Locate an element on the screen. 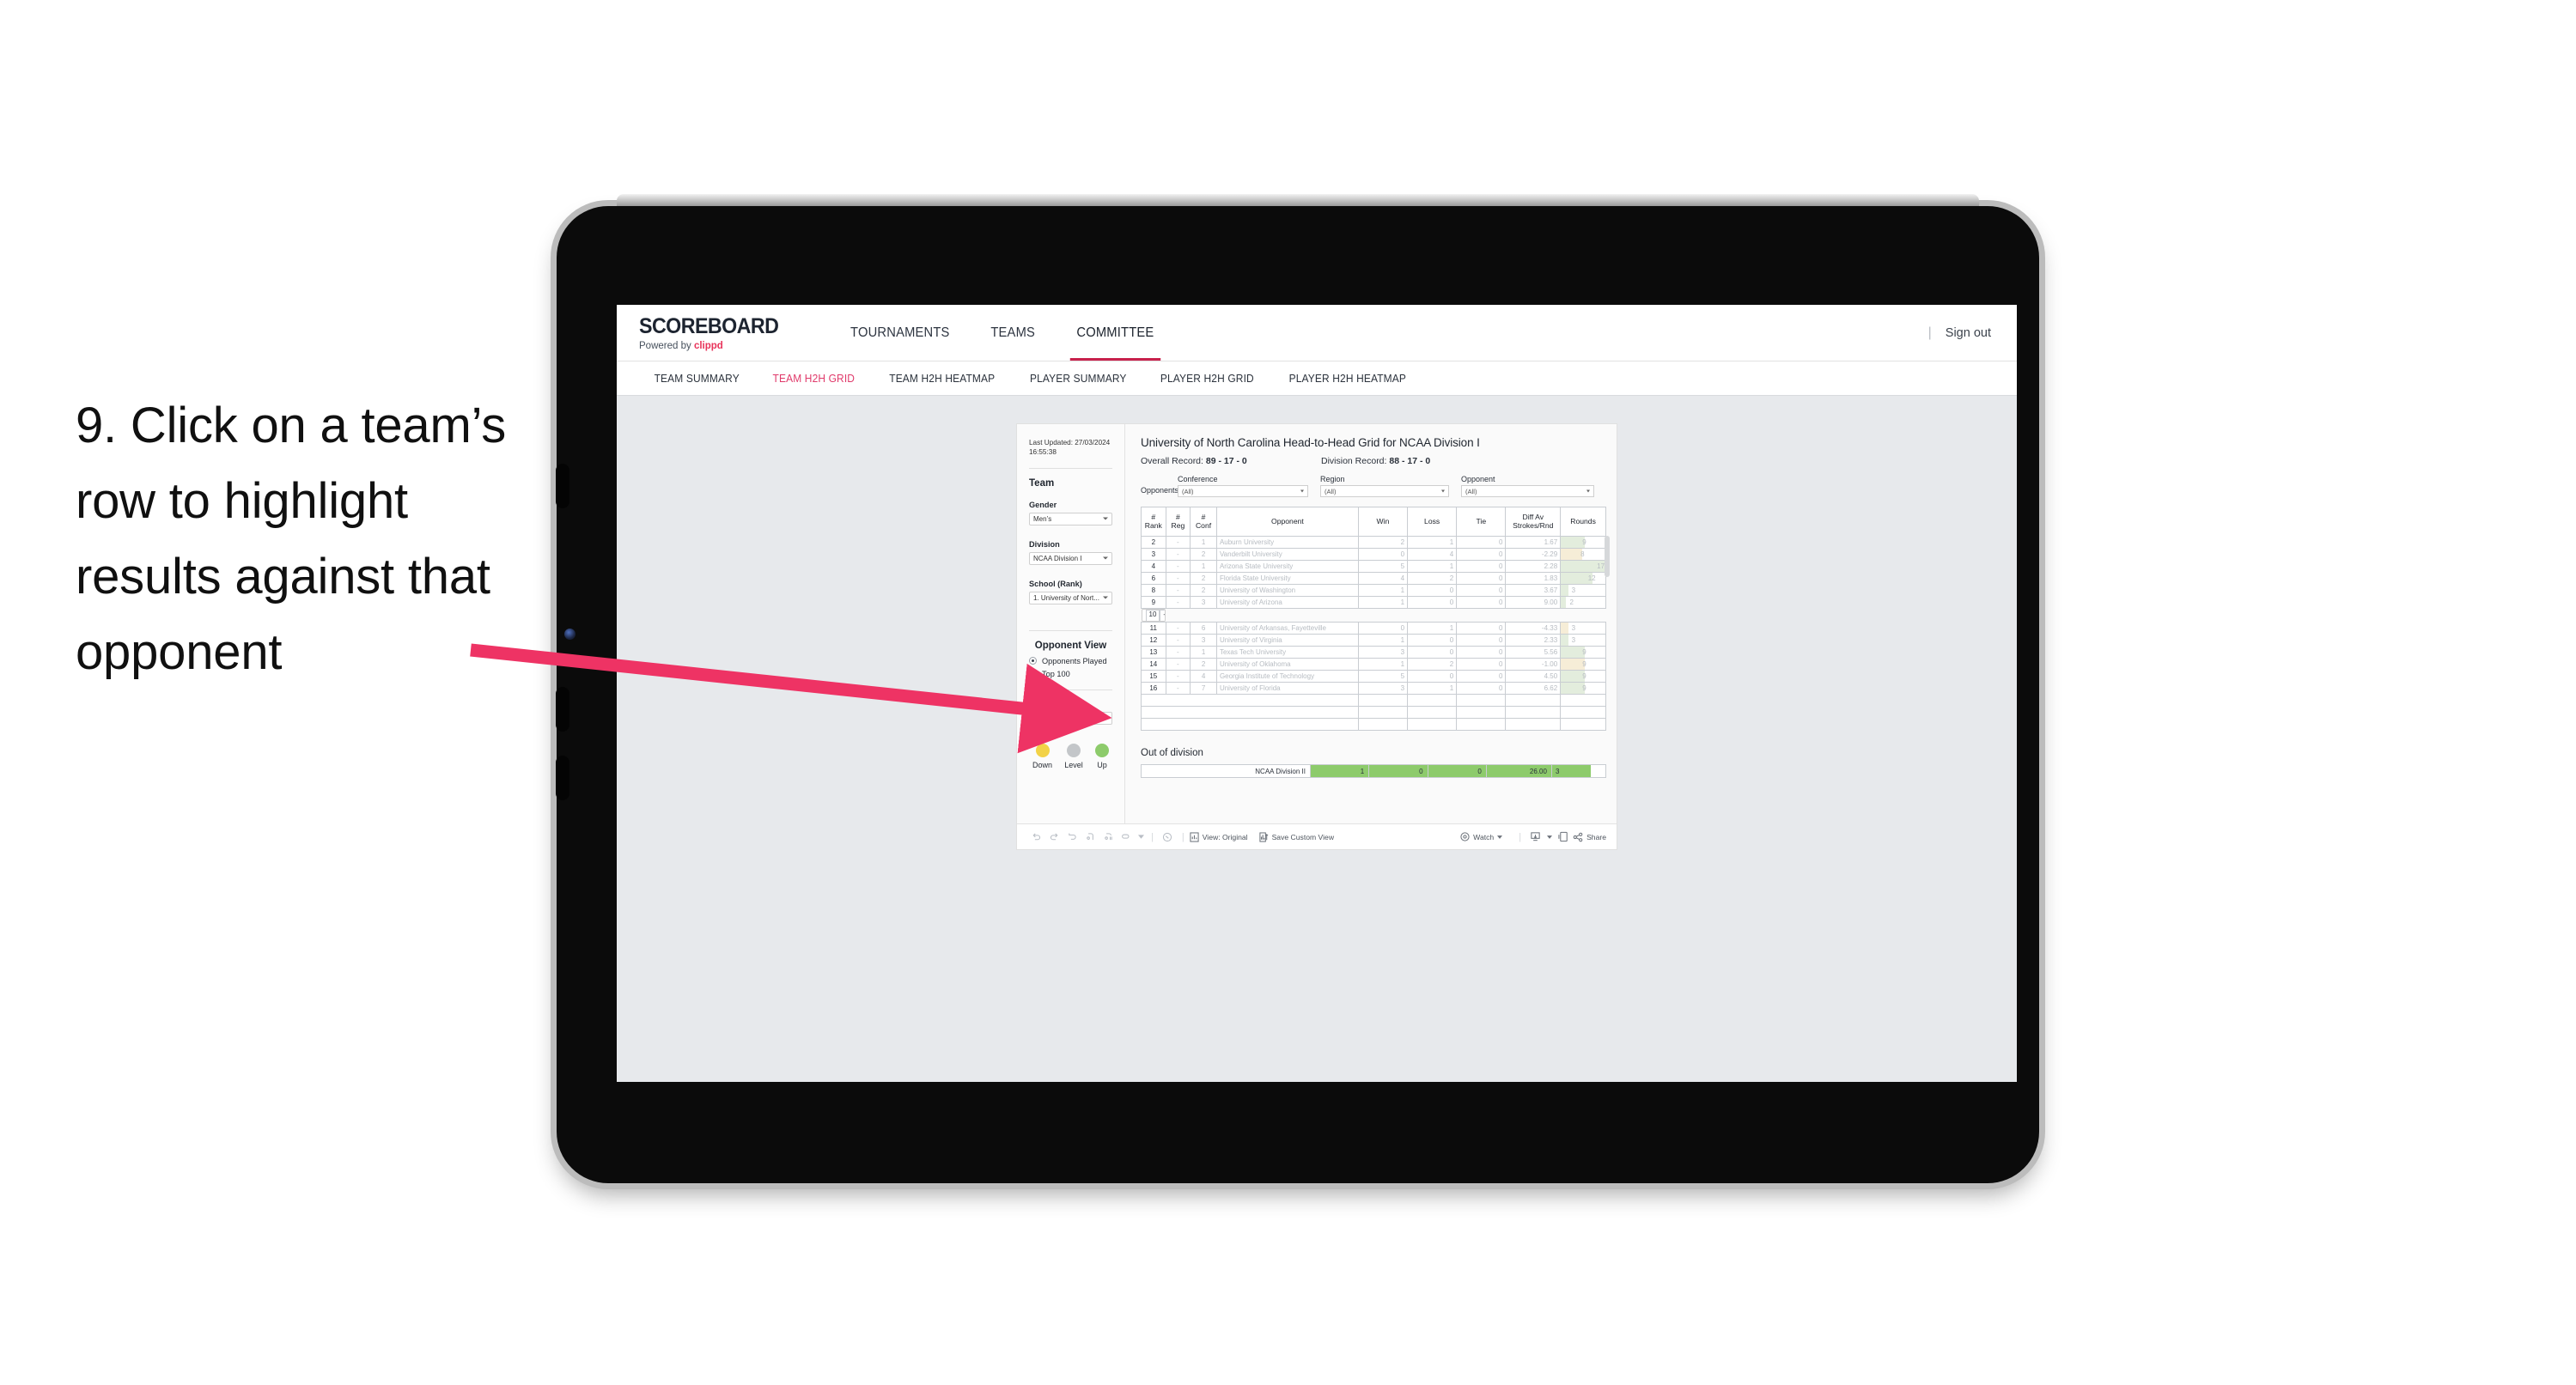 The width and height of the screenshot is (2576, 1385). table-row: 2-1 Auburn University 2 1 0 1.67 9 is located at coordinates (1373, 542).